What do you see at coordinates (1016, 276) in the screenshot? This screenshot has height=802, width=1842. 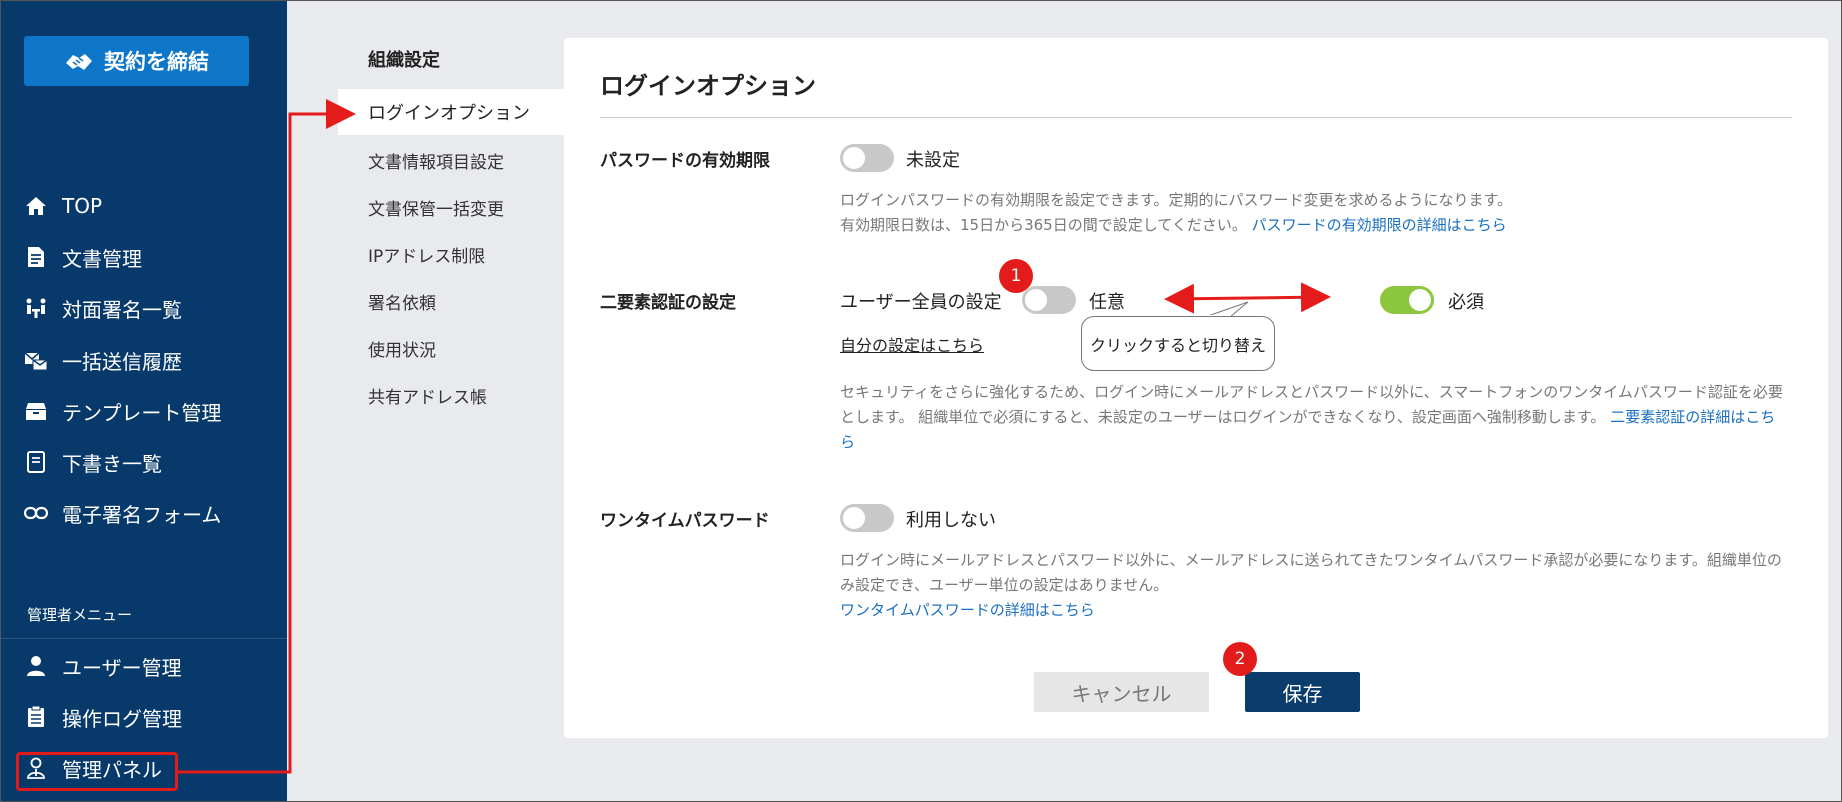 I see `step-badge-1: 1` at bounding box center [1016, 276].